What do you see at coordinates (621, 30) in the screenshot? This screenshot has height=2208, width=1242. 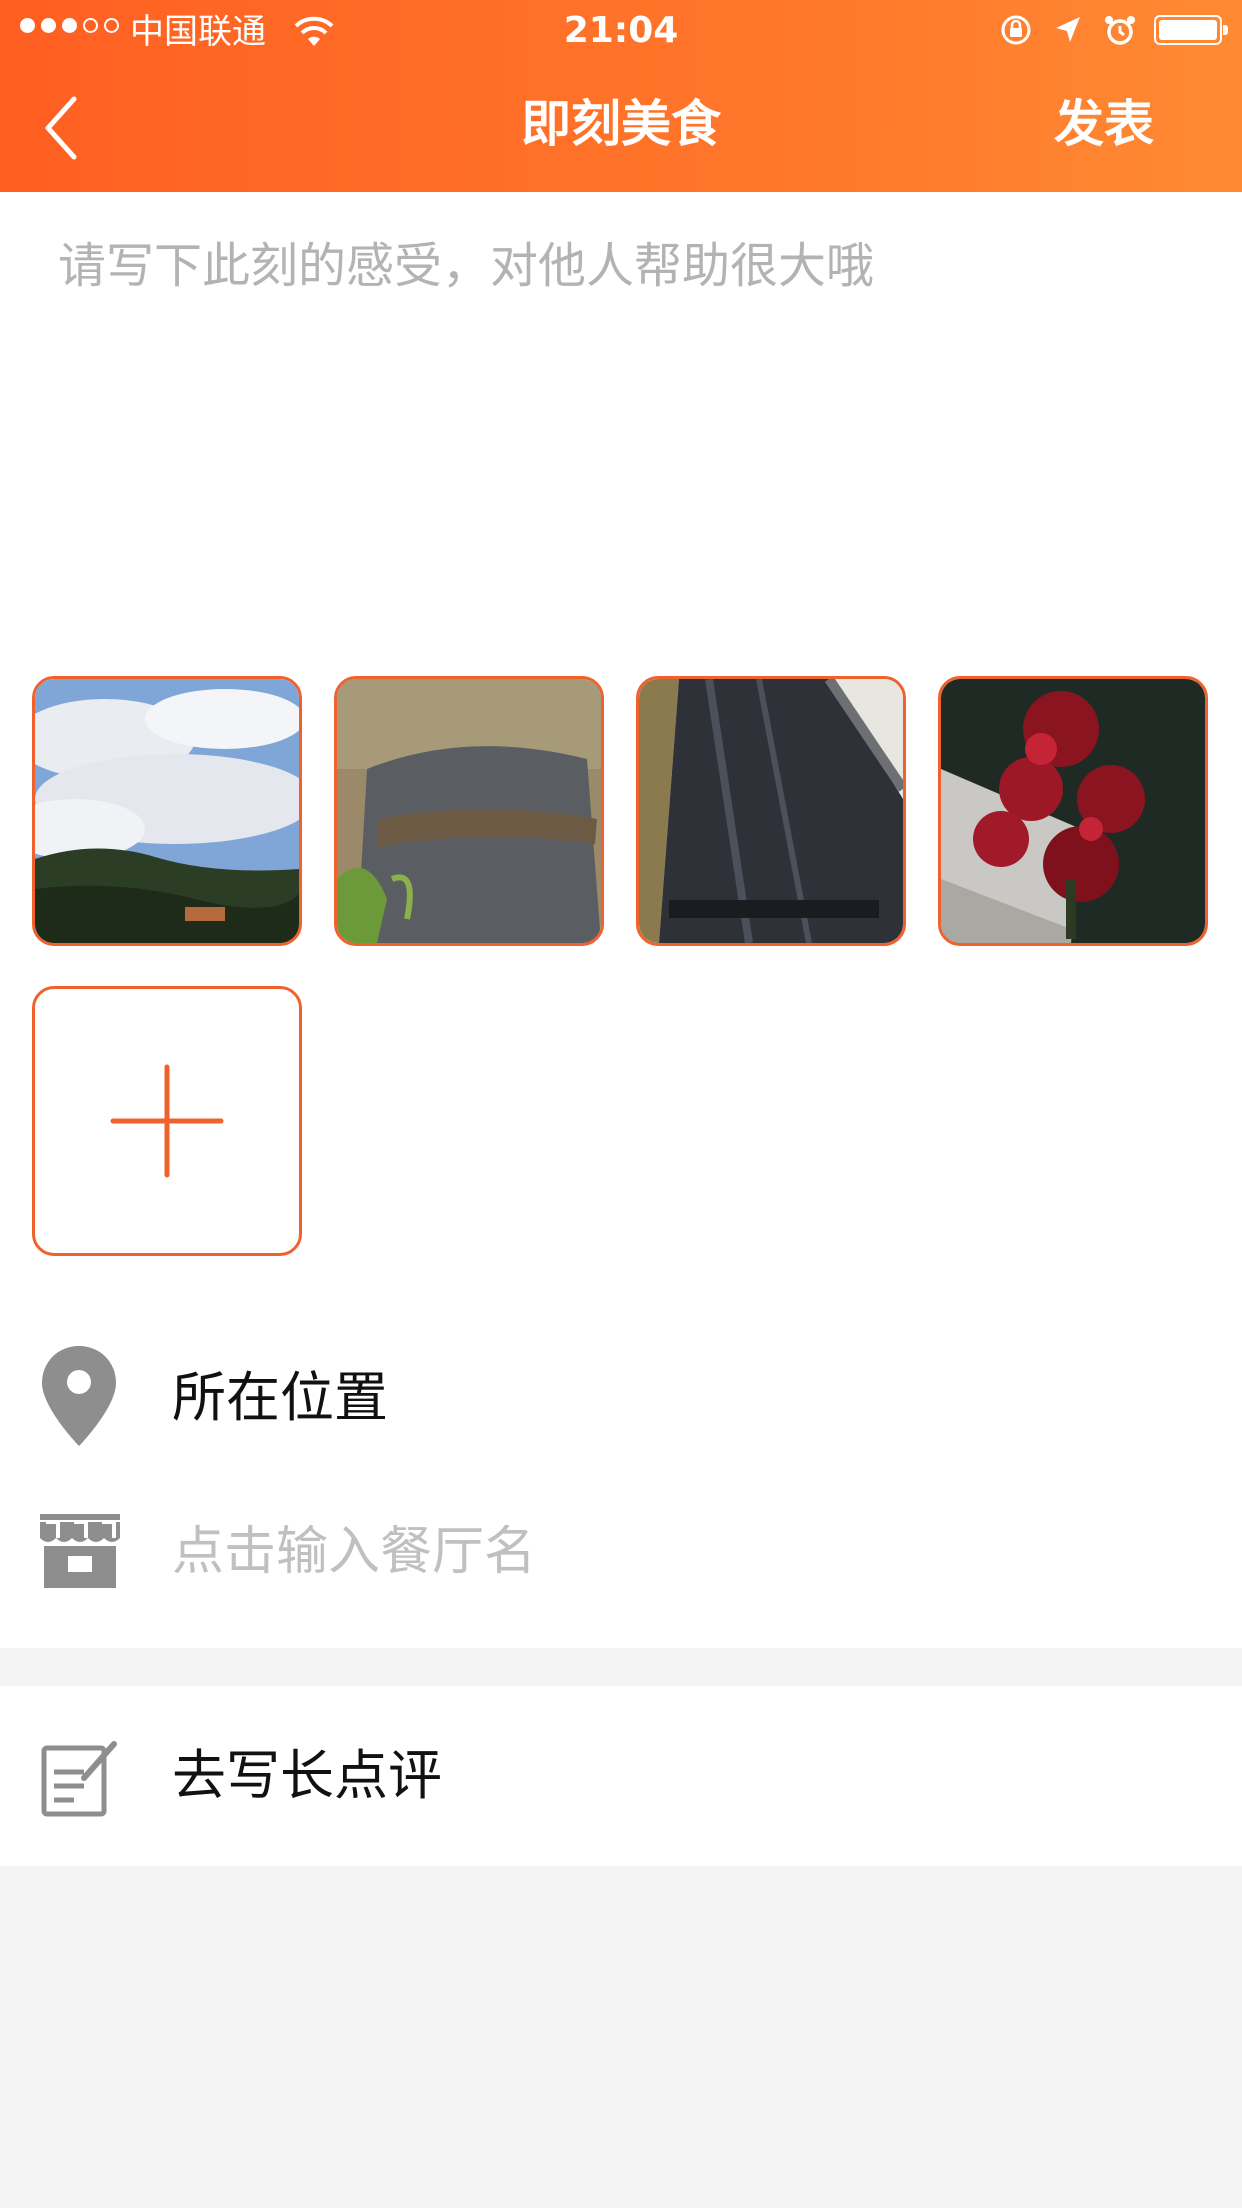 I see `status-bar: 中国联通 21:04` at bounding box center [621, 30].